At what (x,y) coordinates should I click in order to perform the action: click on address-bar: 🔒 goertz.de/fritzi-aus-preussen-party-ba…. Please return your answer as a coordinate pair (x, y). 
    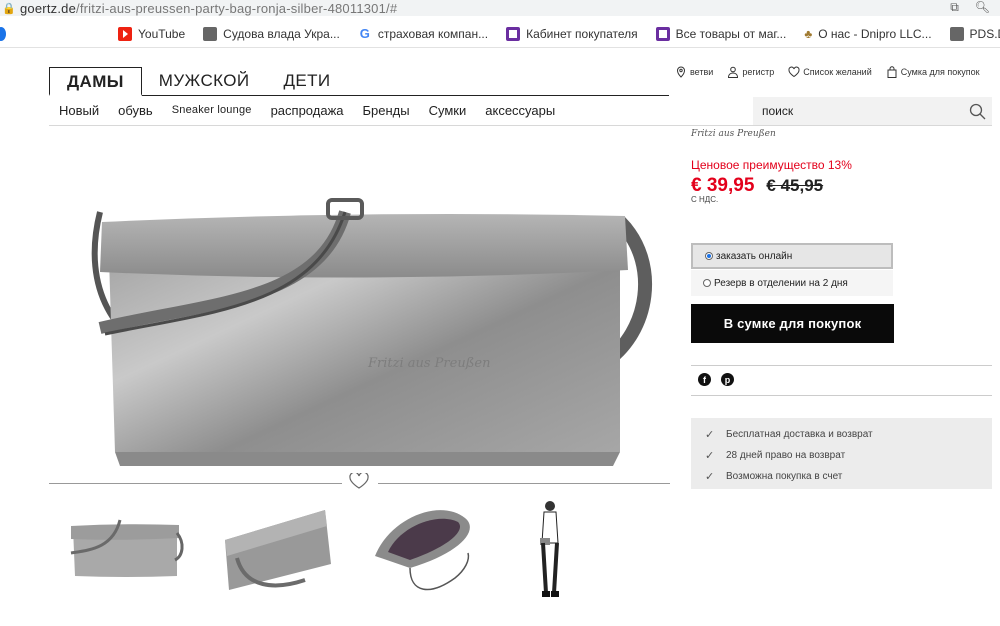
    Looking at the image, I should click on (500, 8).